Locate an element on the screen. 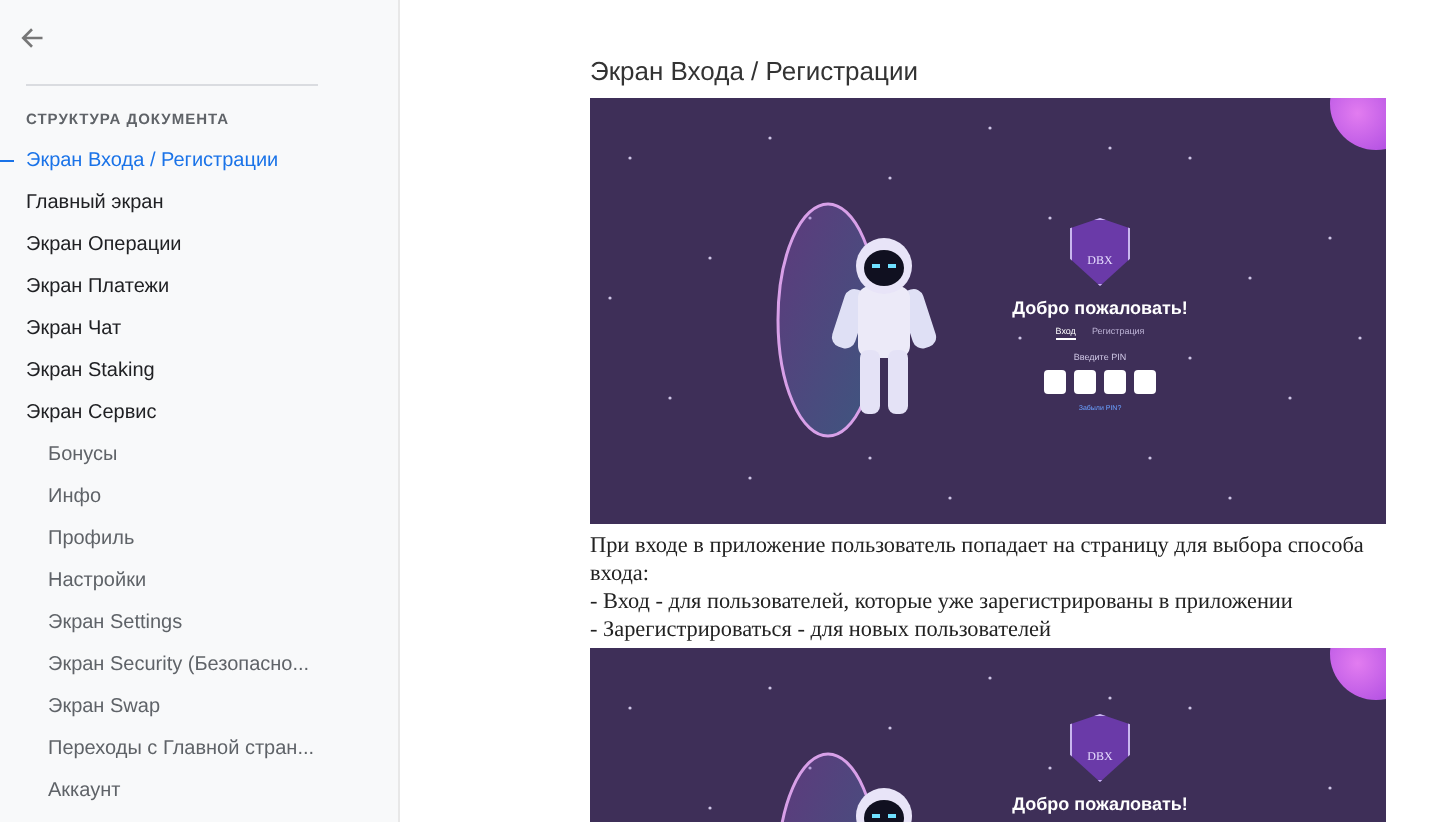 Image resolution: width=1440 pixels, height=822 pixels. outline-item: Экран Сервис is located at coordinates (199, 413).